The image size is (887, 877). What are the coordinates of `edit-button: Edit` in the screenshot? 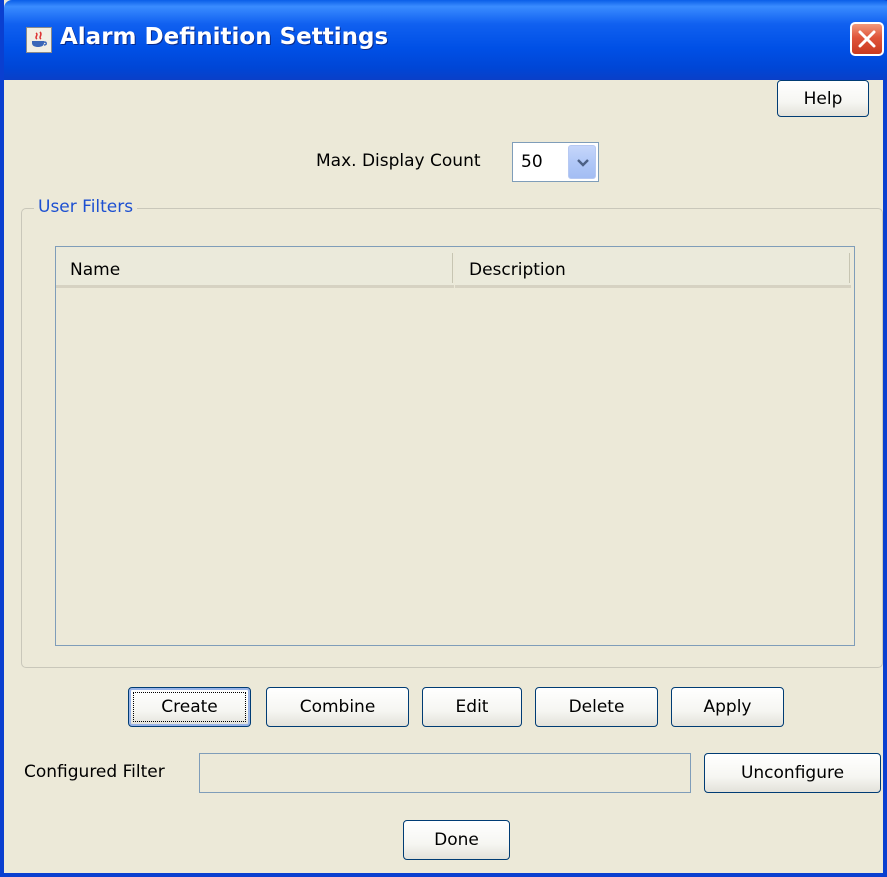 It's located at (472, 707).